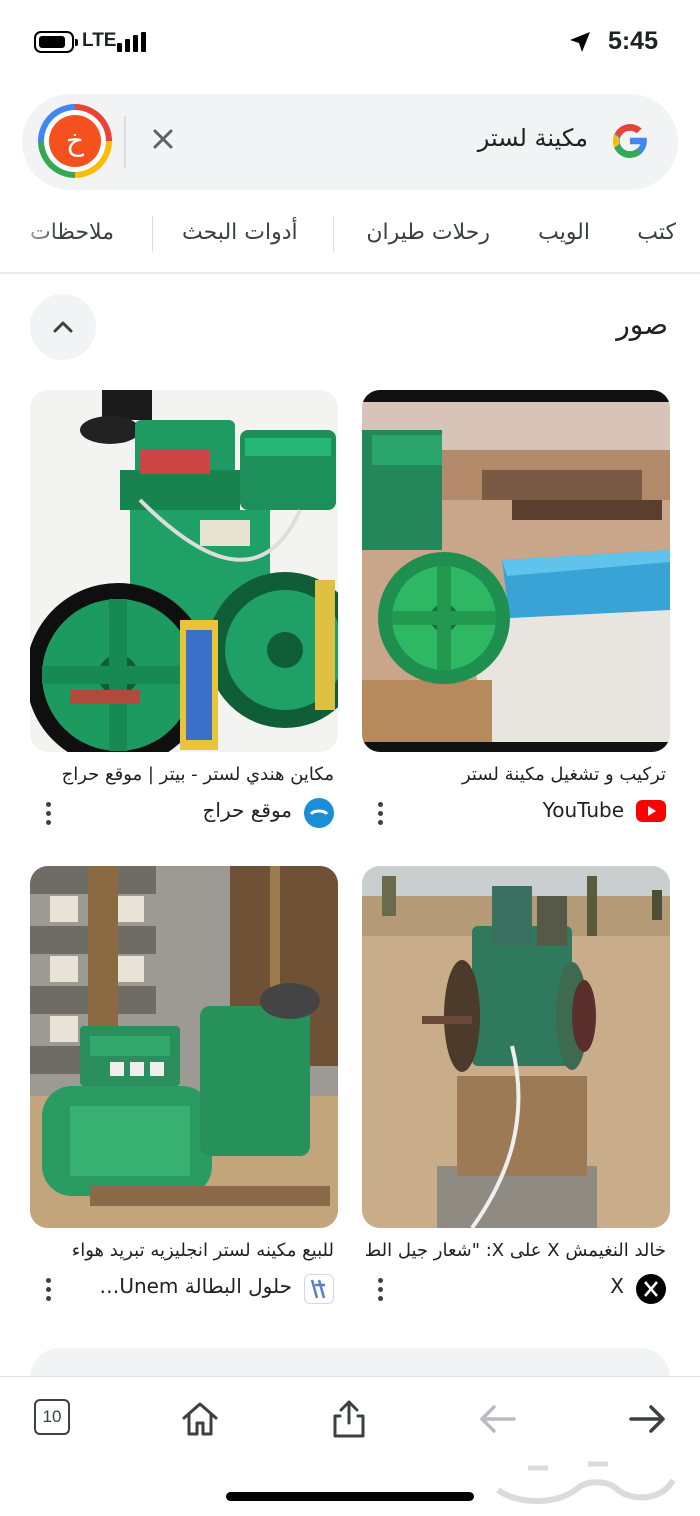 This screenshot has width=700, height=1516. Describe the element at coordinates (56, 42) in the screenshot. I see `battery-icon` at that location.